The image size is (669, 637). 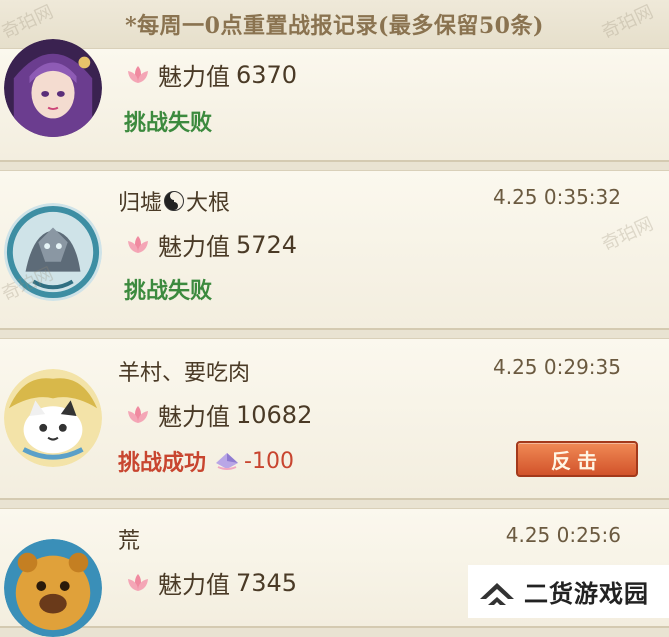 I want to click on cat-character-icon, so click(x=53, y=418).